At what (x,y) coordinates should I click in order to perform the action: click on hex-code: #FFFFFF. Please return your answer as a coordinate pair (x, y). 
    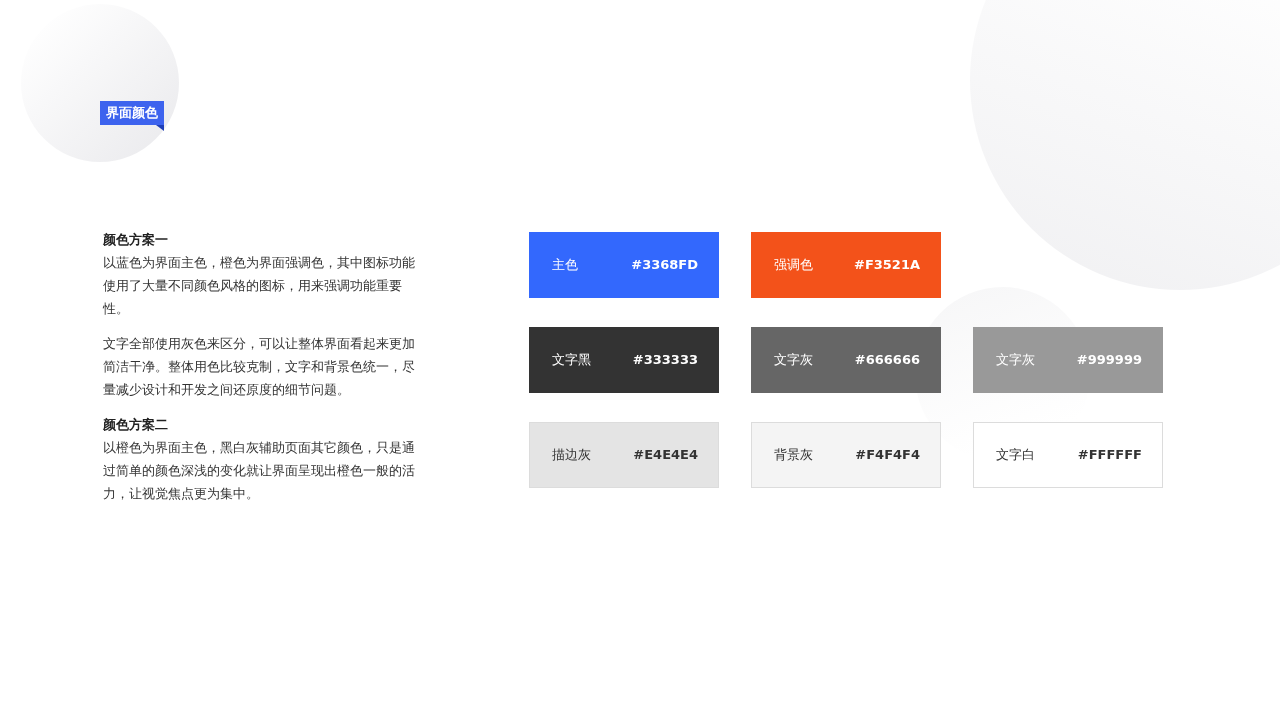
    Looking at the image, I should click on (1109, 455).